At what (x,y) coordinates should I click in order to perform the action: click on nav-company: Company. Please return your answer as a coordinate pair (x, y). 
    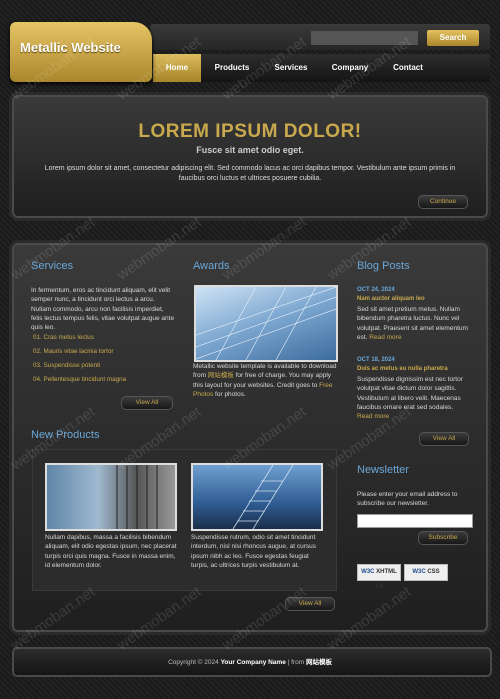
    Looking at the image, I should click on (350, 68).